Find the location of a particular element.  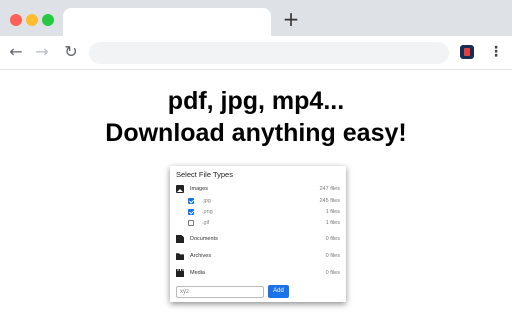

add-button: Add is located at coordinates (278, 291).